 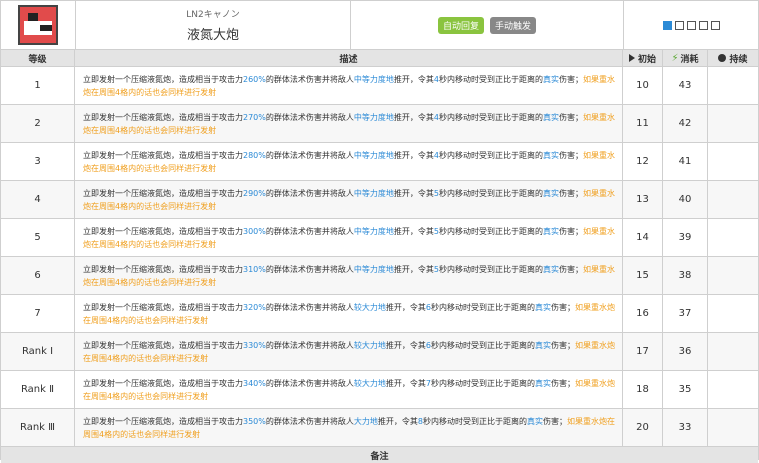 I want to click on row-init: 12, so click(x=643, y=161).